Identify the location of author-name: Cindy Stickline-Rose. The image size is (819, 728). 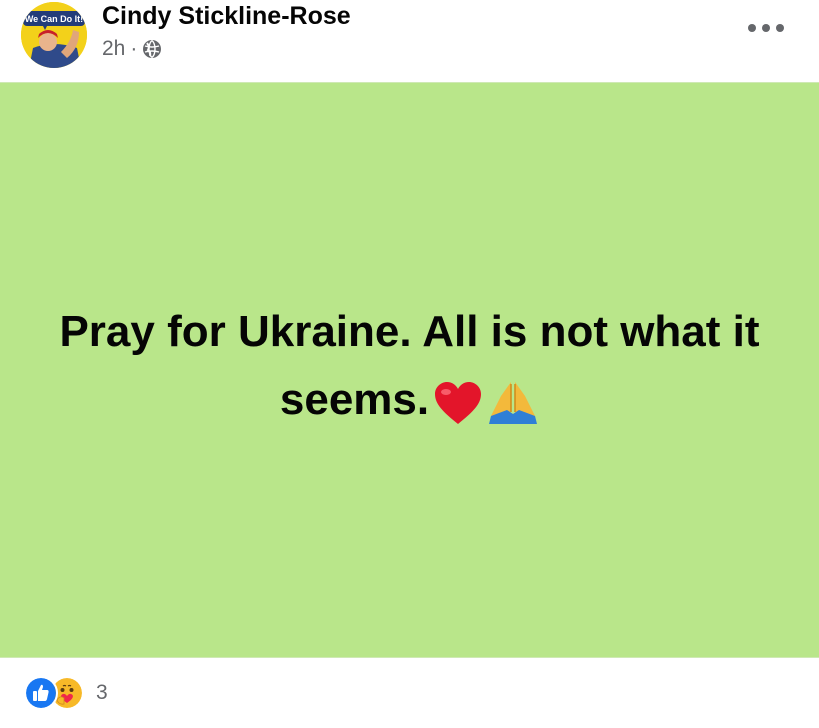
(226, 16).